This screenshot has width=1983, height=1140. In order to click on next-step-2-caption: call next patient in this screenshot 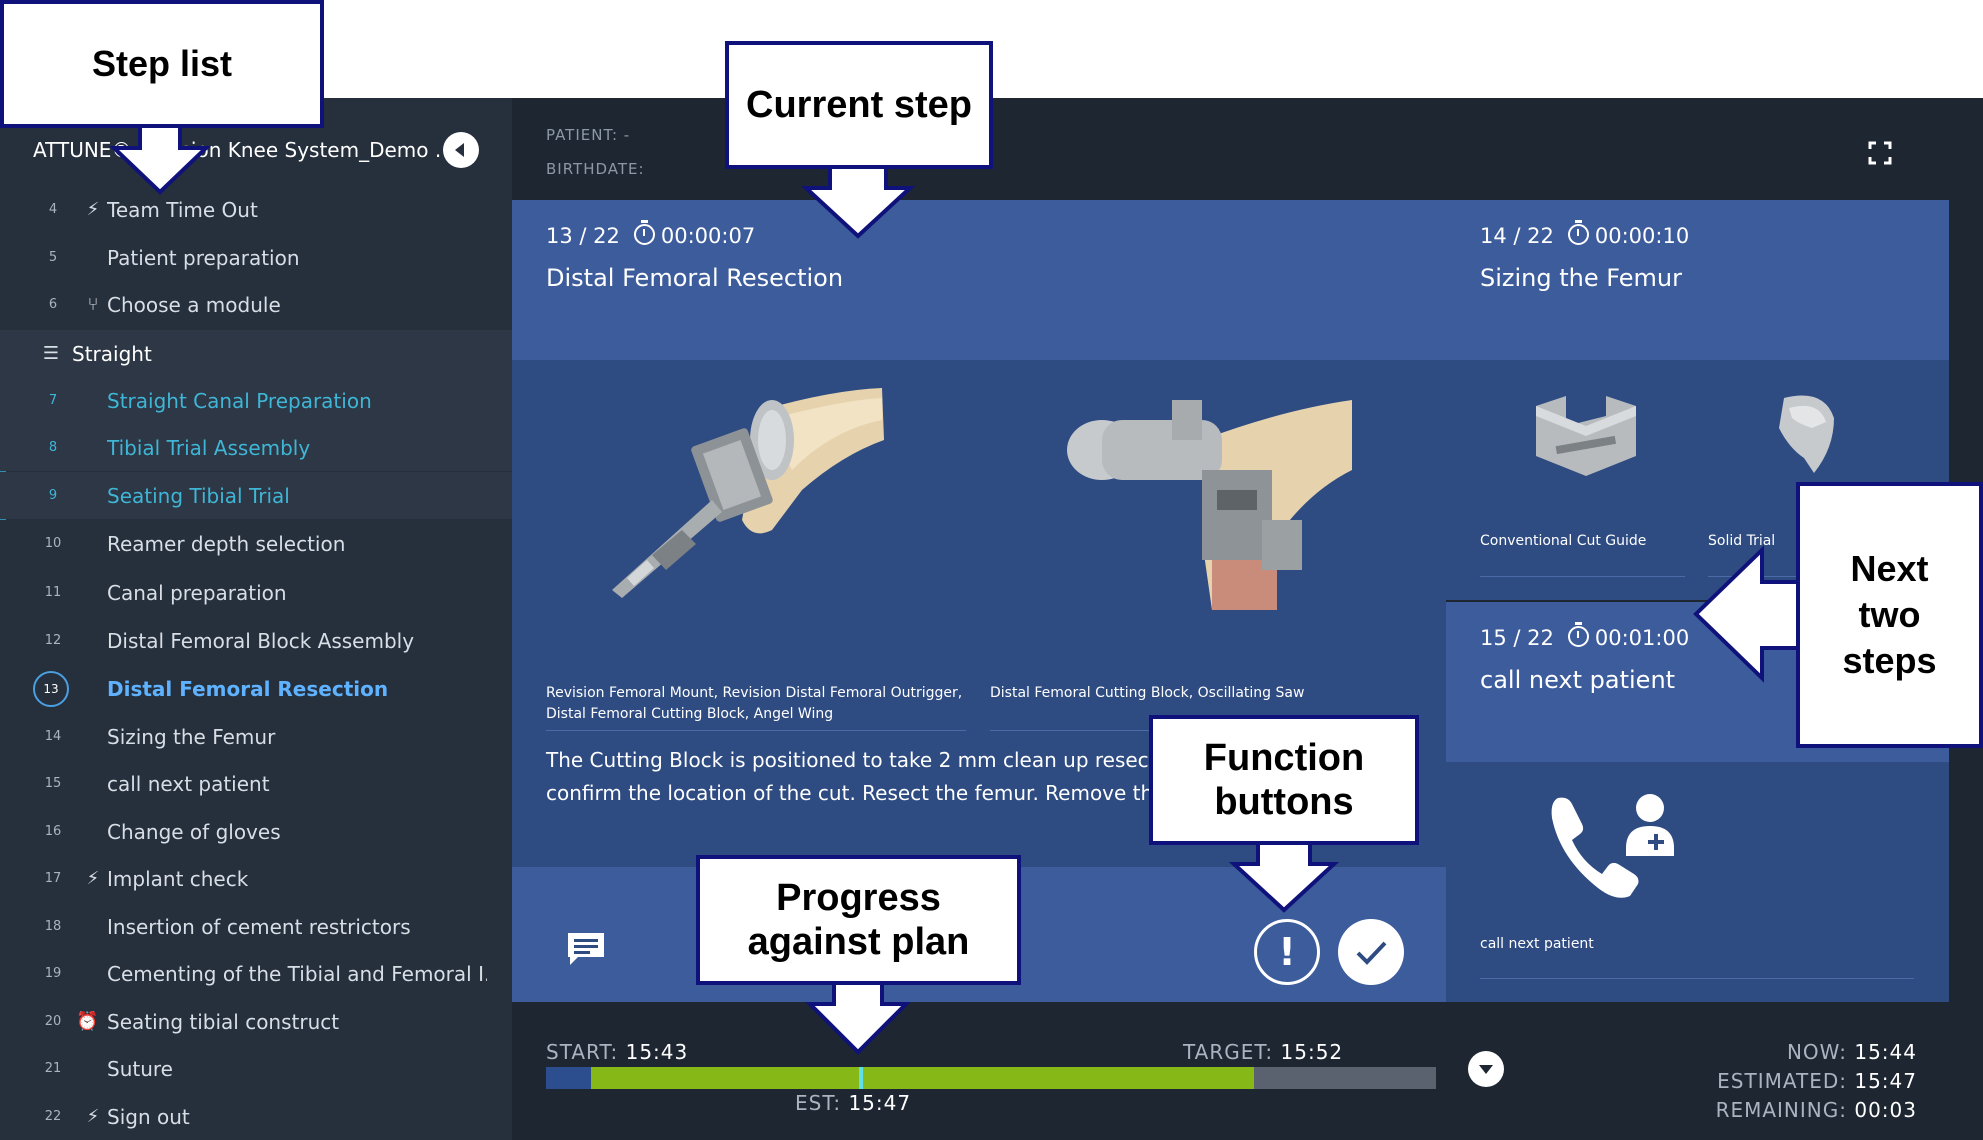, I will do `click(1537, 944)`.